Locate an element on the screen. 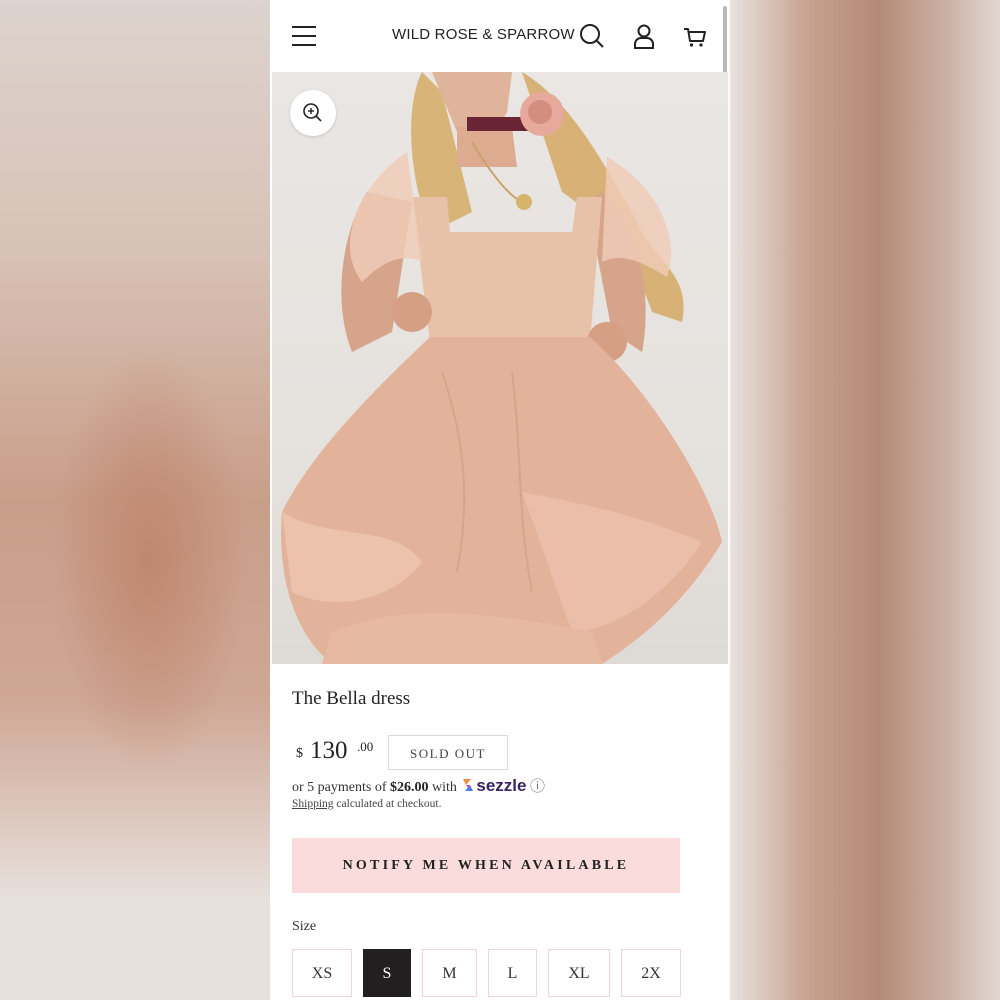  installments-with: with is located at coordinates (444, 787).